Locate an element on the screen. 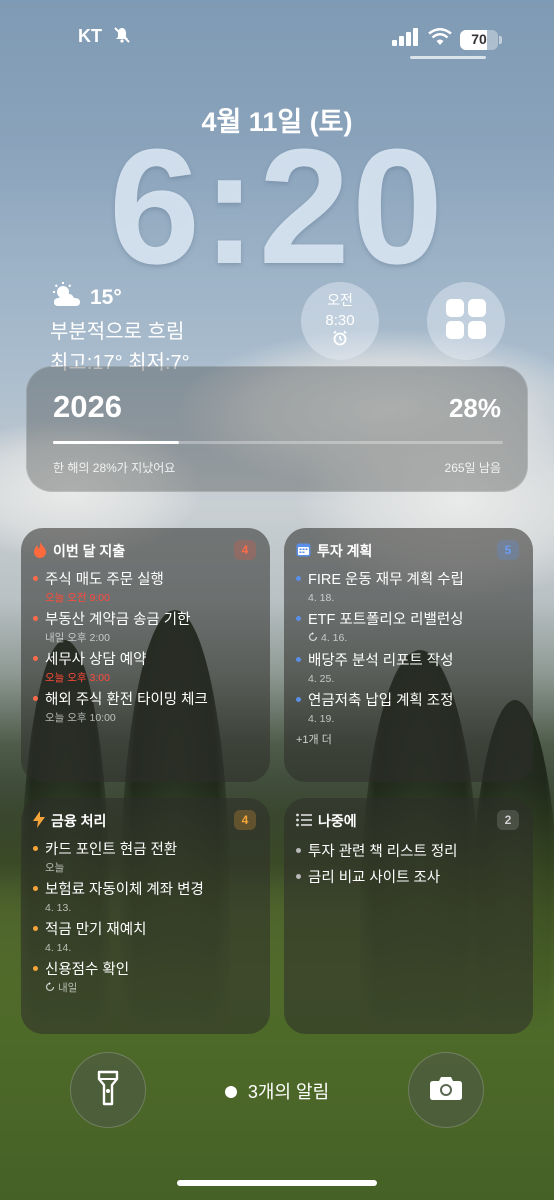 Image resolution: width=554 pixels, height=1200 pixels. flame-icon is located at coordinates (40, 551).